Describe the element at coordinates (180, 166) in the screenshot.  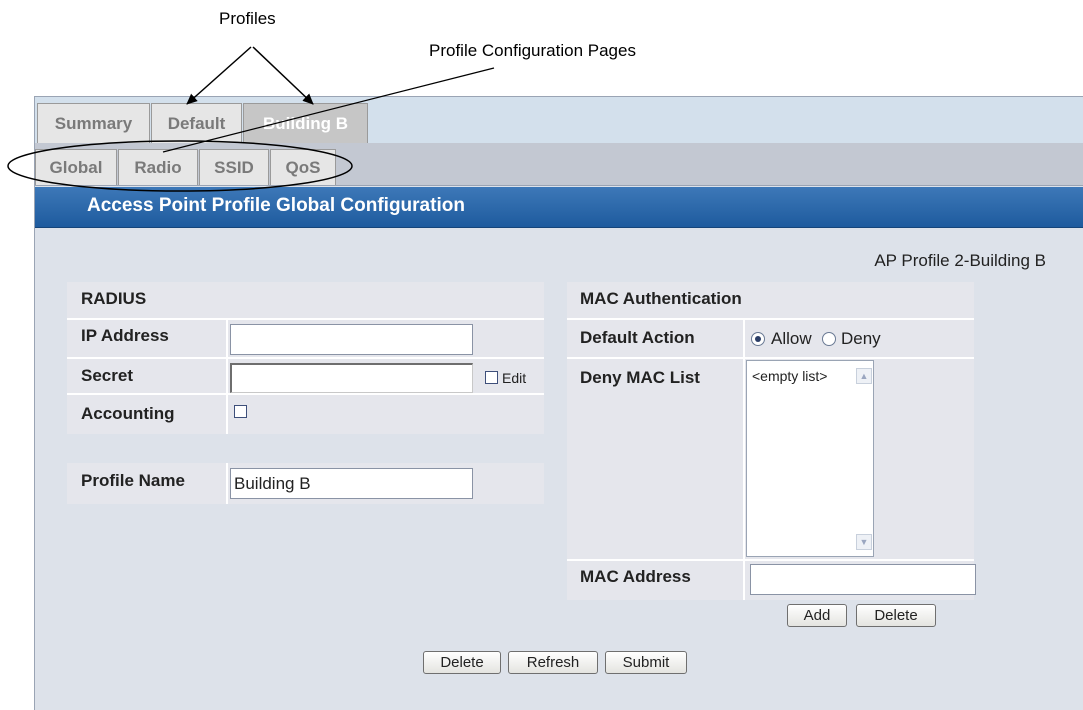
I see `config-tabs-ellipse` at that location.